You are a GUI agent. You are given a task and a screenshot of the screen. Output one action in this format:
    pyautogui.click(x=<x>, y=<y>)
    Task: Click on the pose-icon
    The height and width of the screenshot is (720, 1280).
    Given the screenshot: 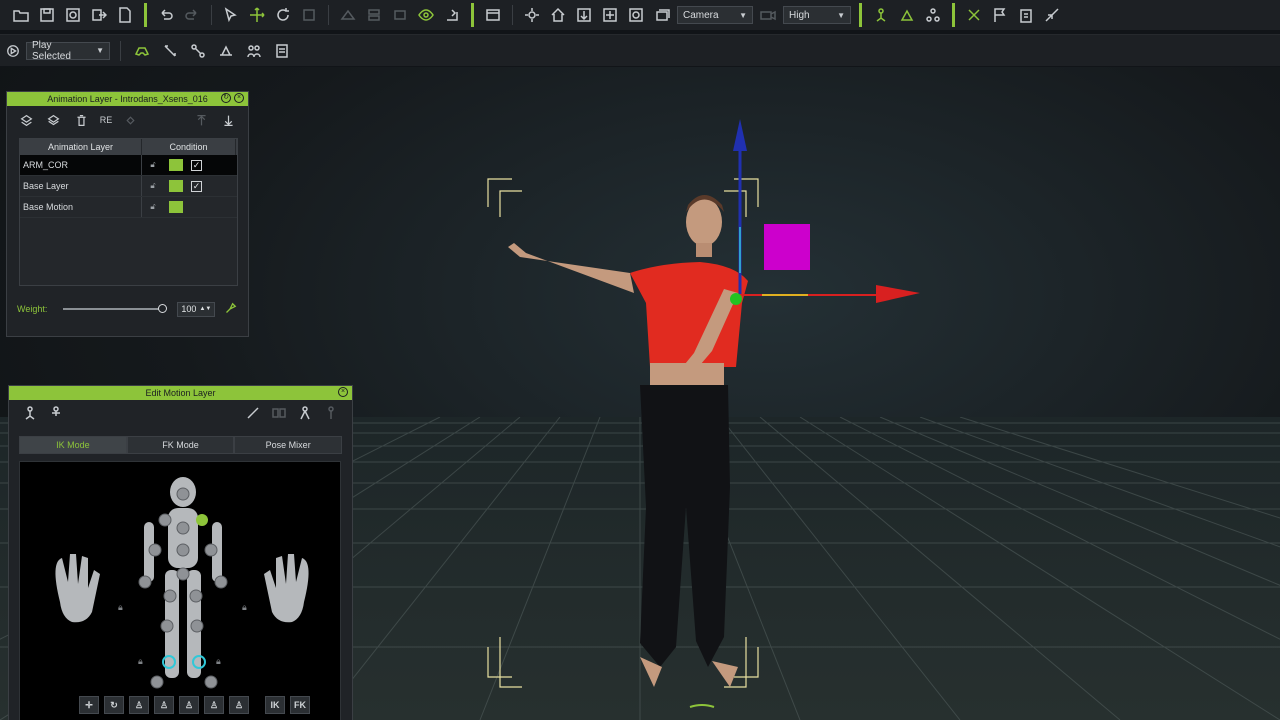 What is the action you would take?
    pyautogui.click(x=907, y=15)
    